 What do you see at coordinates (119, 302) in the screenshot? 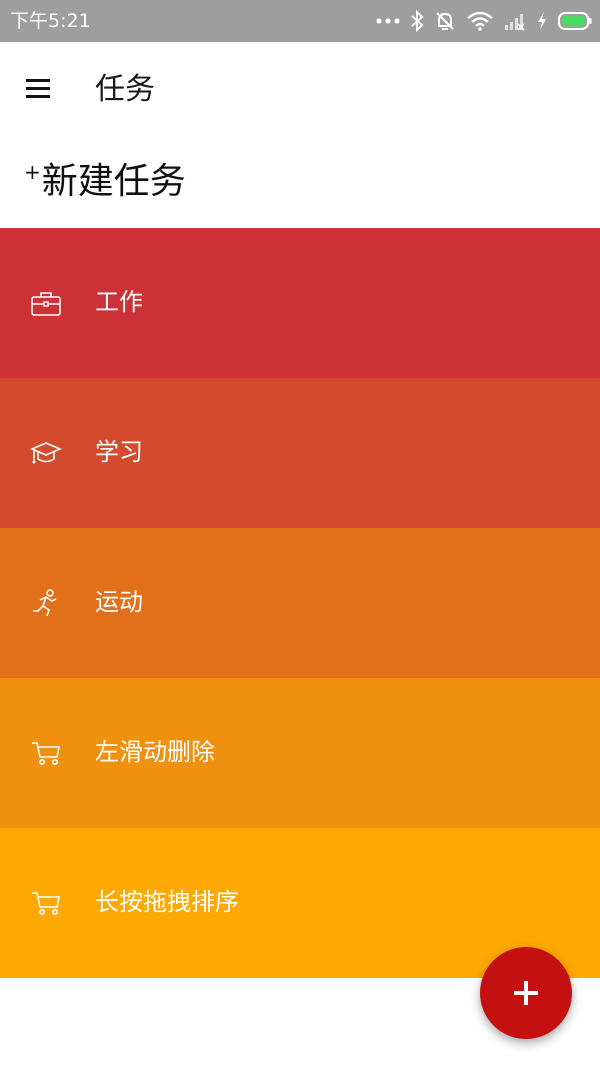
I see `category-label: 工作` at bounding box center [119, 302].